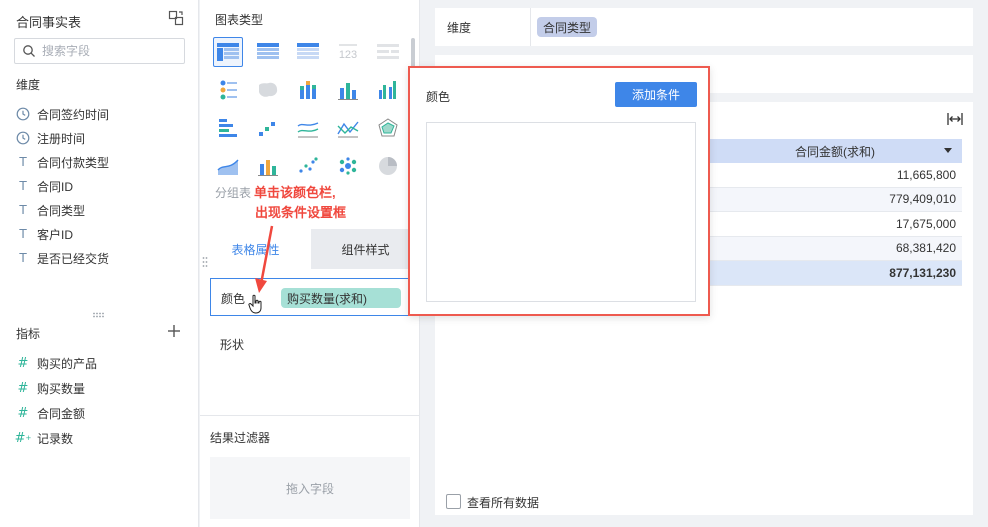 This screenshot has height=527, width=988. What do you see at coordinates (503, 503) in the screenshot?
I see `show-all-data-label: 查看所有数据` at bounding box center [503, 503].